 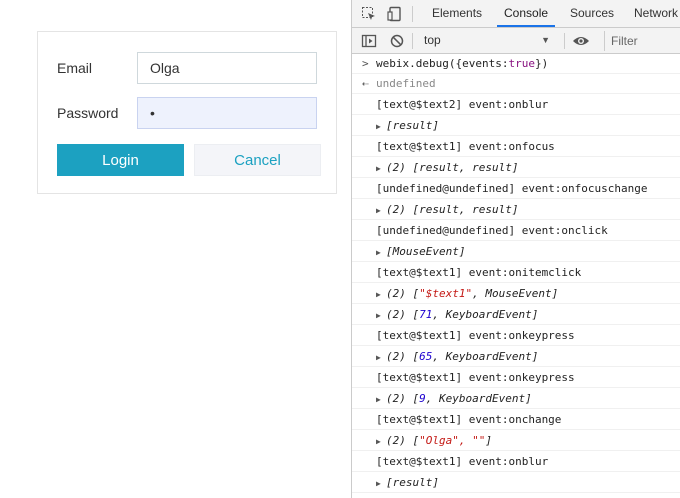 What do you see at coordinates (406, 83) in the screenshot?
I see `result-value: undefined` at bounding box center [406, 83].